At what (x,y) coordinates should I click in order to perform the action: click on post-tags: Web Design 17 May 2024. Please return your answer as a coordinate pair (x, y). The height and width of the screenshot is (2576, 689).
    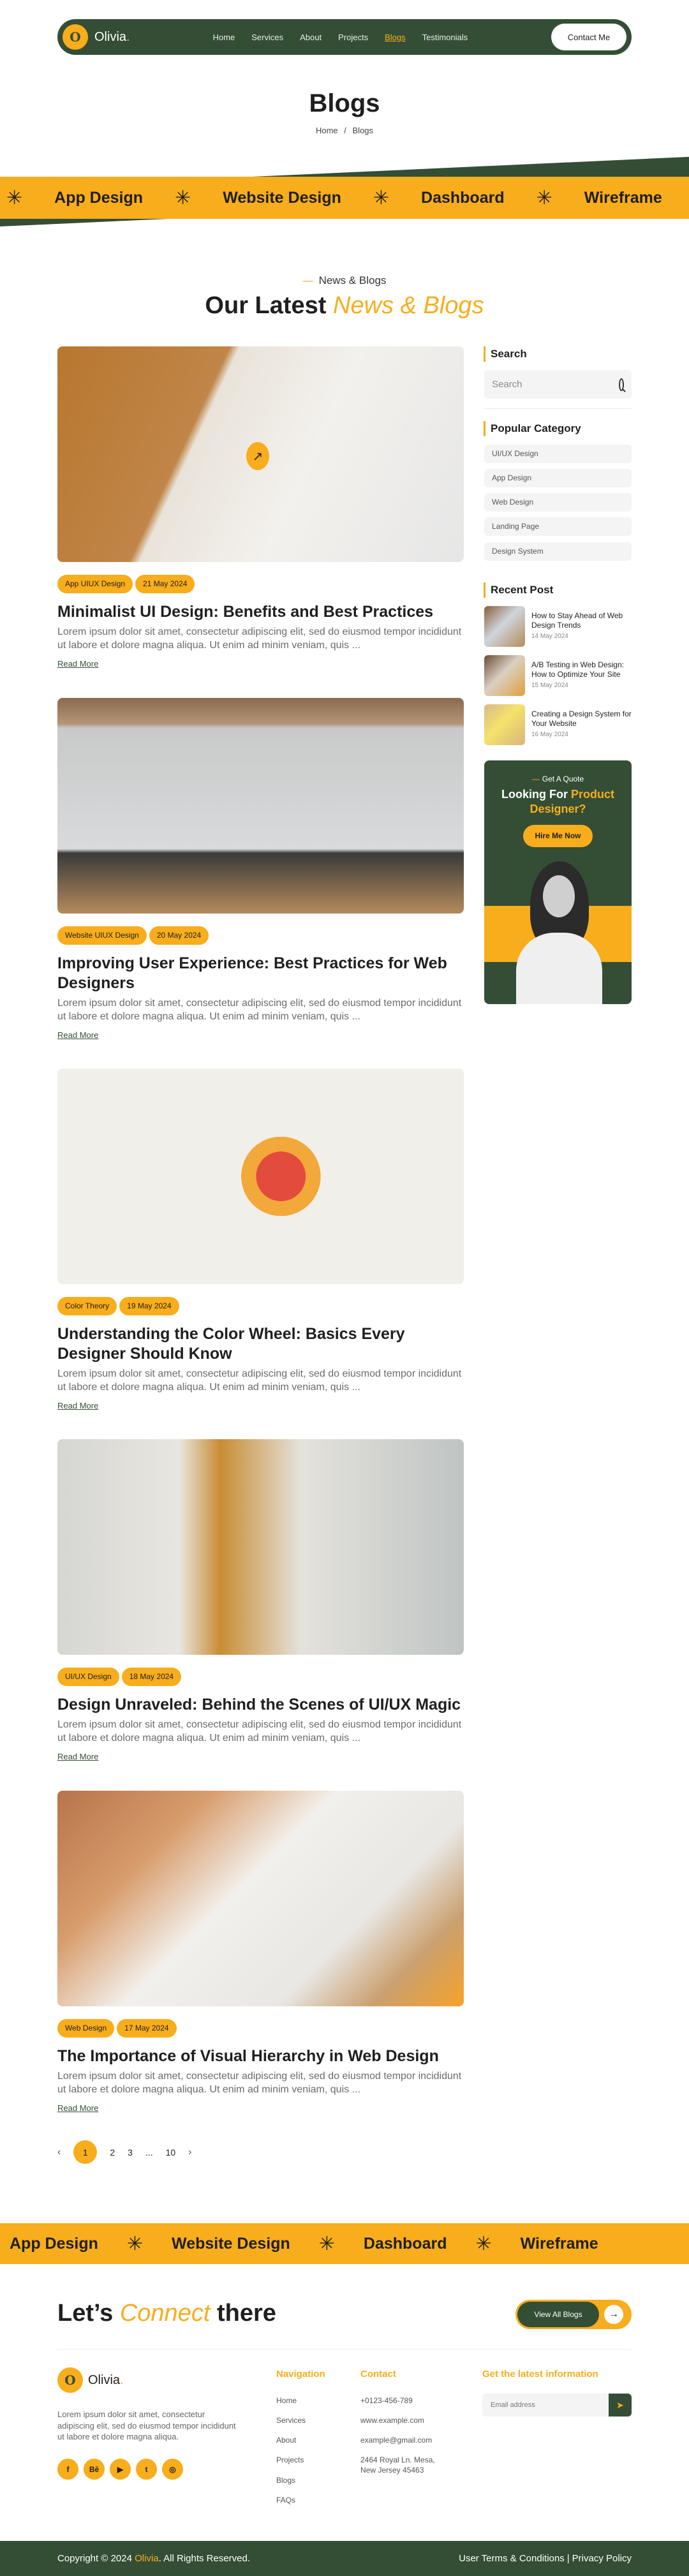
    Looking at the image, I should click on (260, 2028).